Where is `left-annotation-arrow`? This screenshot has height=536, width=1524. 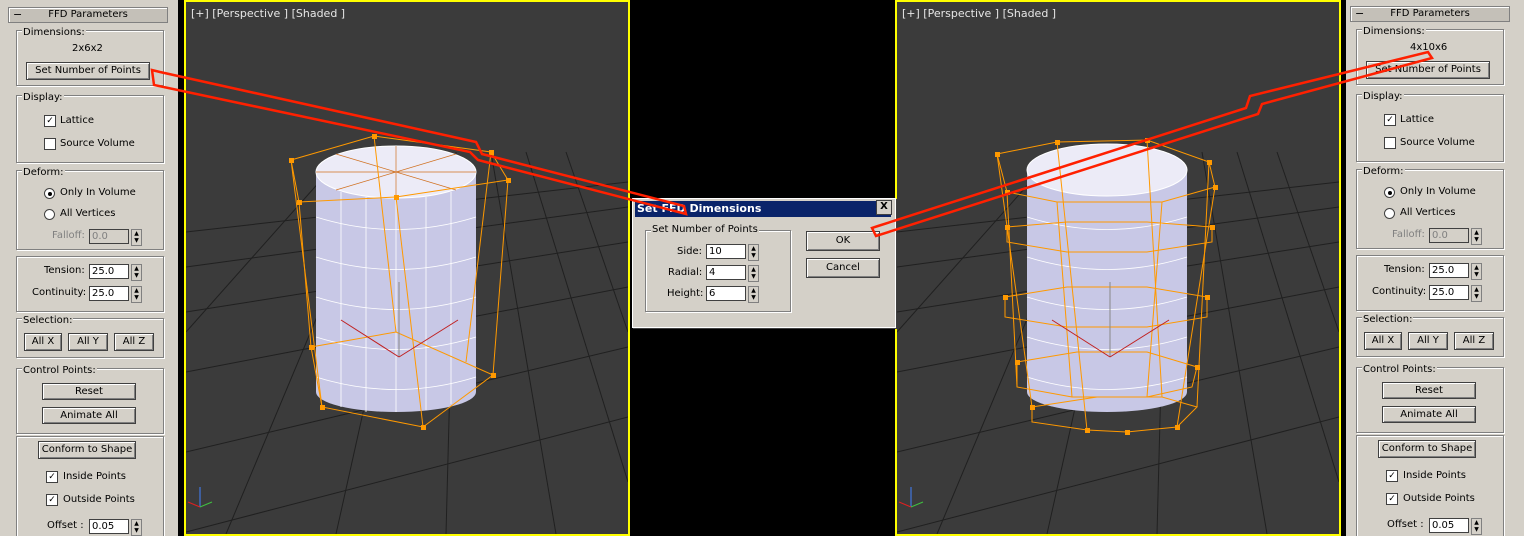 left-annotation-arrow is located at coordinates (419, 142).